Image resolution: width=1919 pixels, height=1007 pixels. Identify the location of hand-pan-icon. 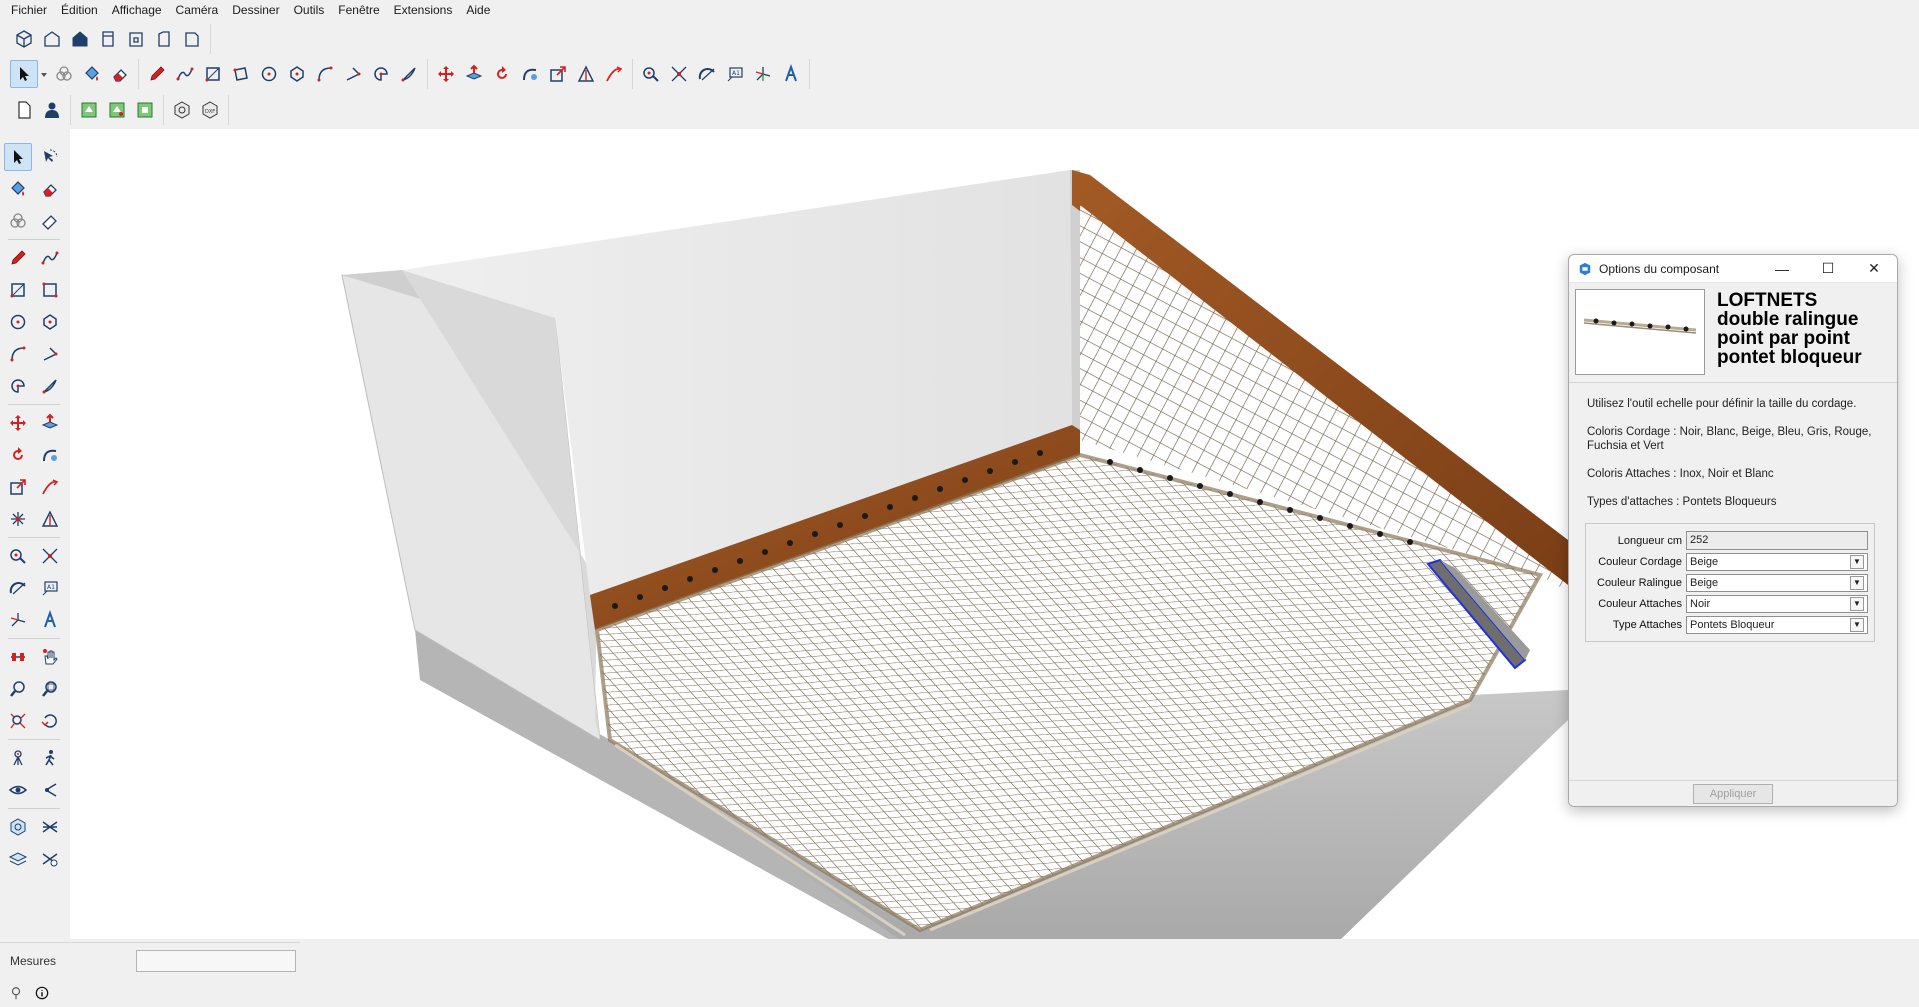
(50, 657).